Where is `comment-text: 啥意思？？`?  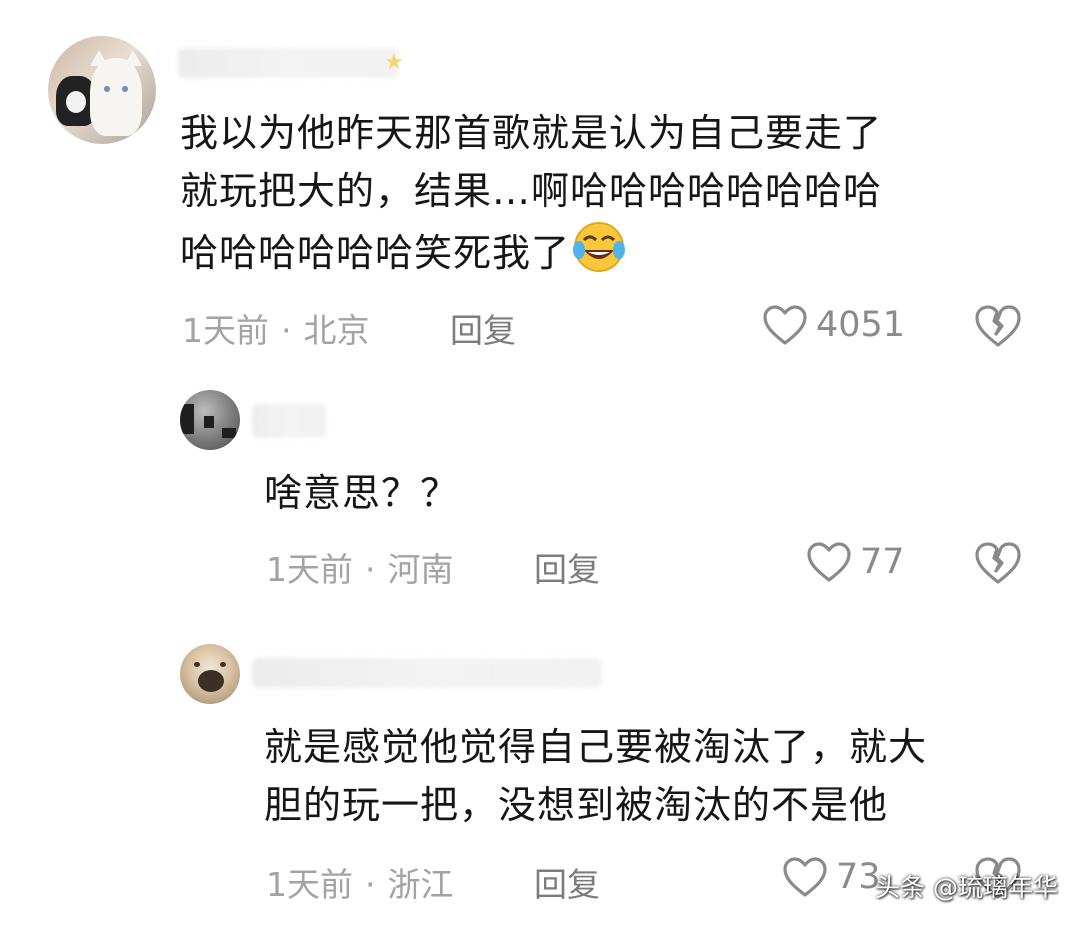 comment-text: 啥意思？？ is located at coordinates (361, 493).